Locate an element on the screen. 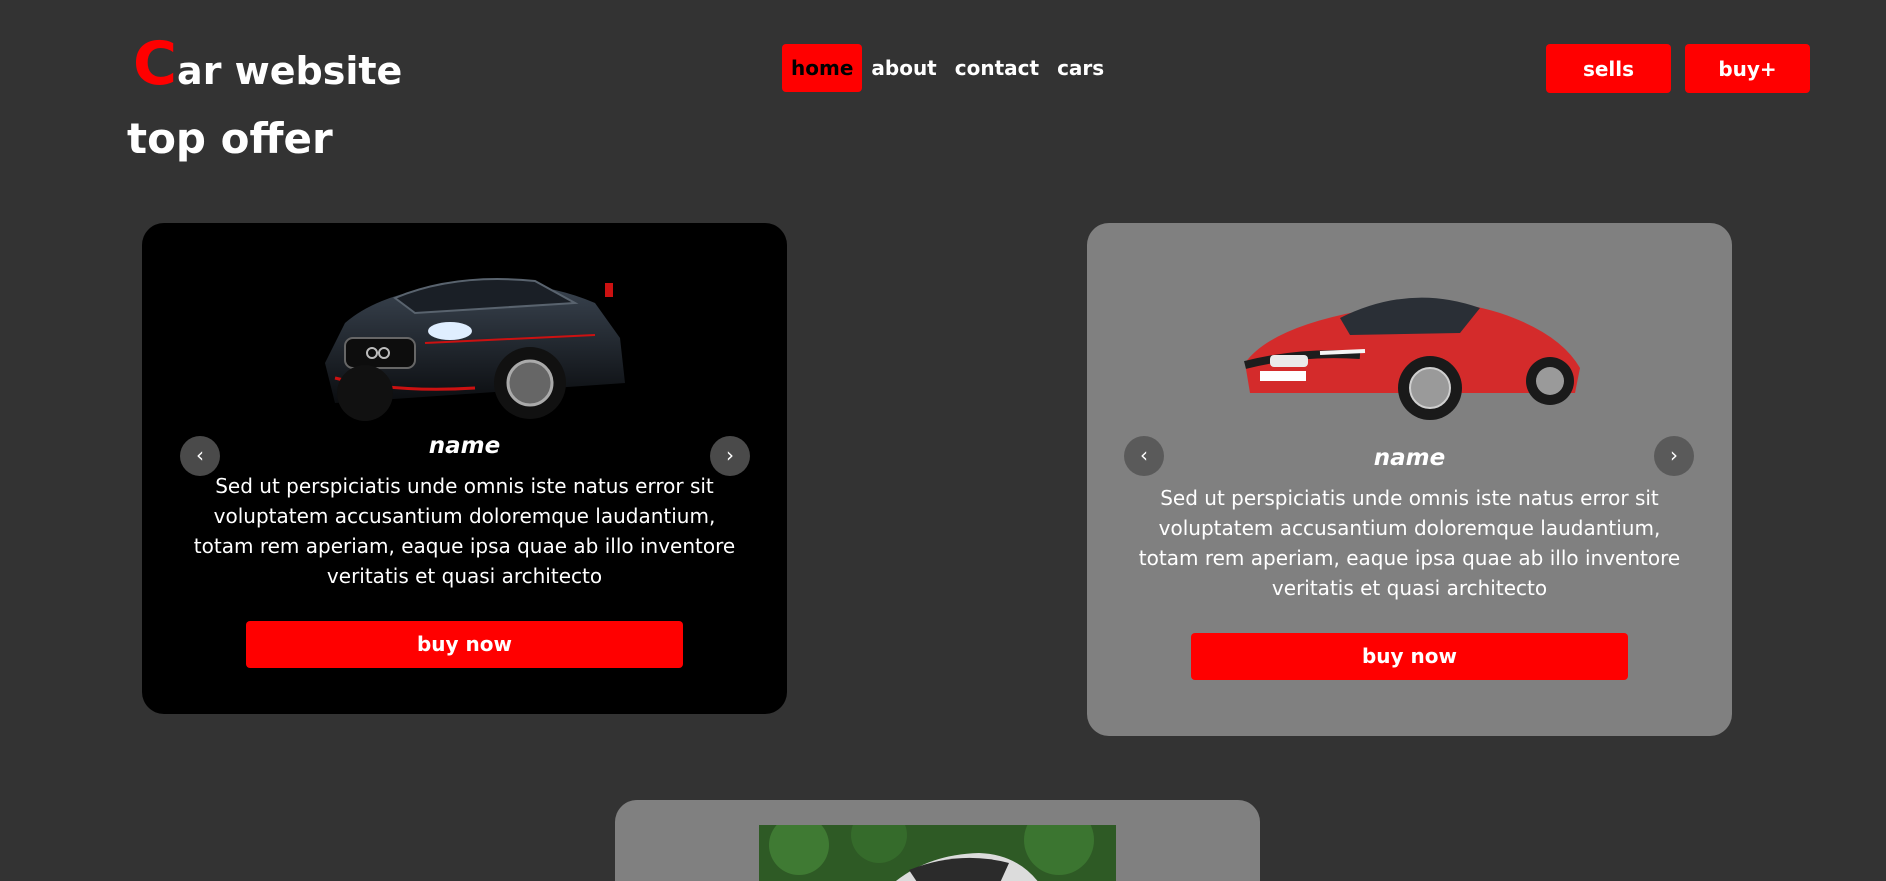  main-nav: home about contact cars is located at coordinates (947, 68).